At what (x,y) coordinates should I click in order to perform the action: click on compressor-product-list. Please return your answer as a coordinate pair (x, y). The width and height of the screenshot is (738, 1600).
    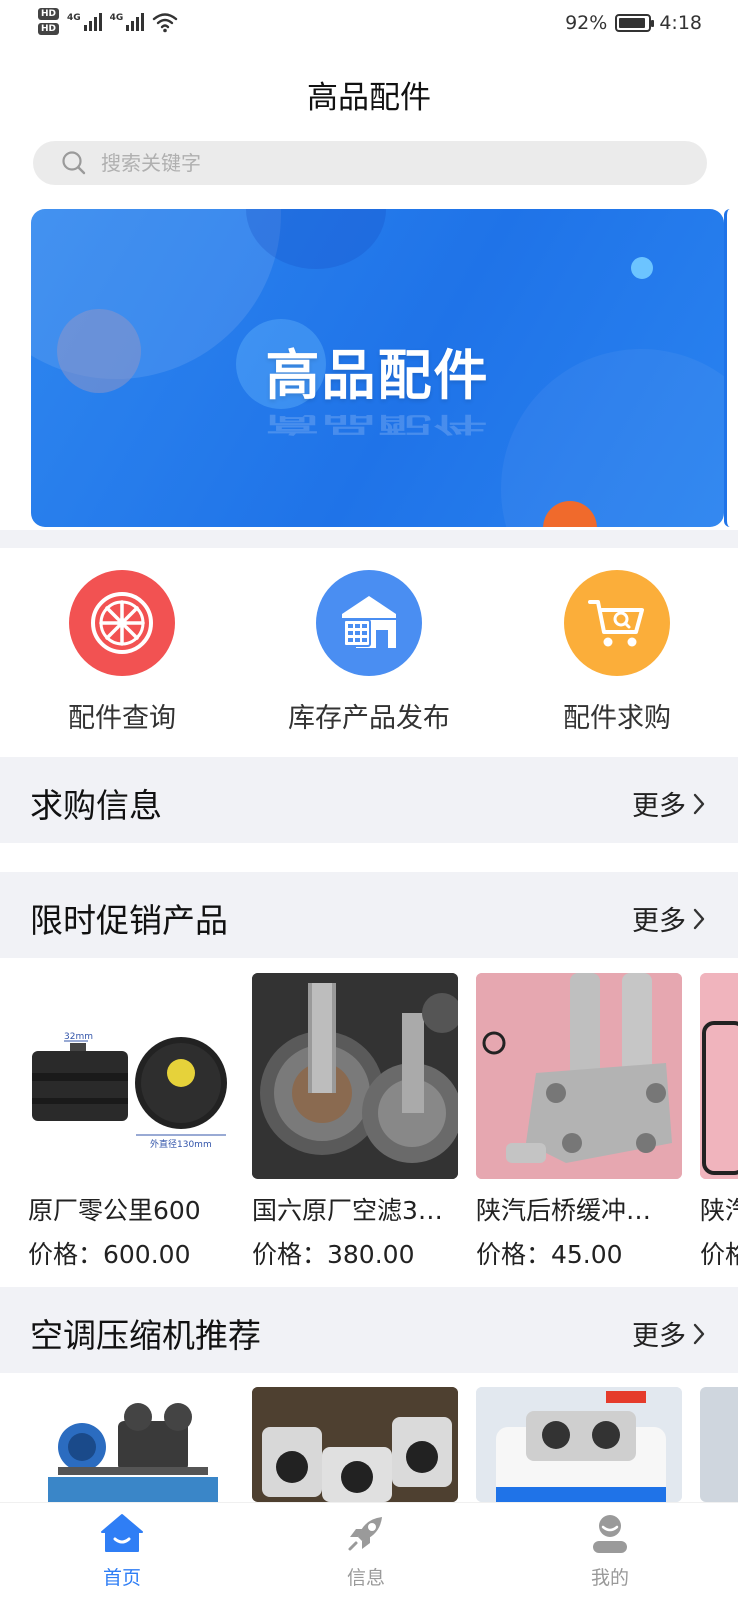
    Looking at the image, I should click on (369, 1444).